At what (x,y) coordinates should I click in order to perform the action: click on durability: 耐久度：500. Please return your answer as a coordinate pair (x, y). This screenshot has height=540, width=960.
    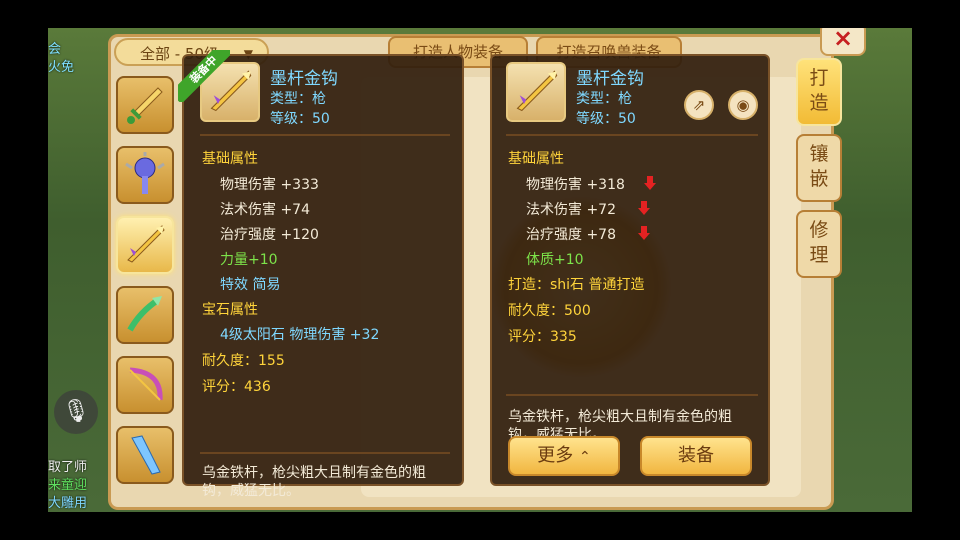
    Looking at the image, I should click on (549, 311).